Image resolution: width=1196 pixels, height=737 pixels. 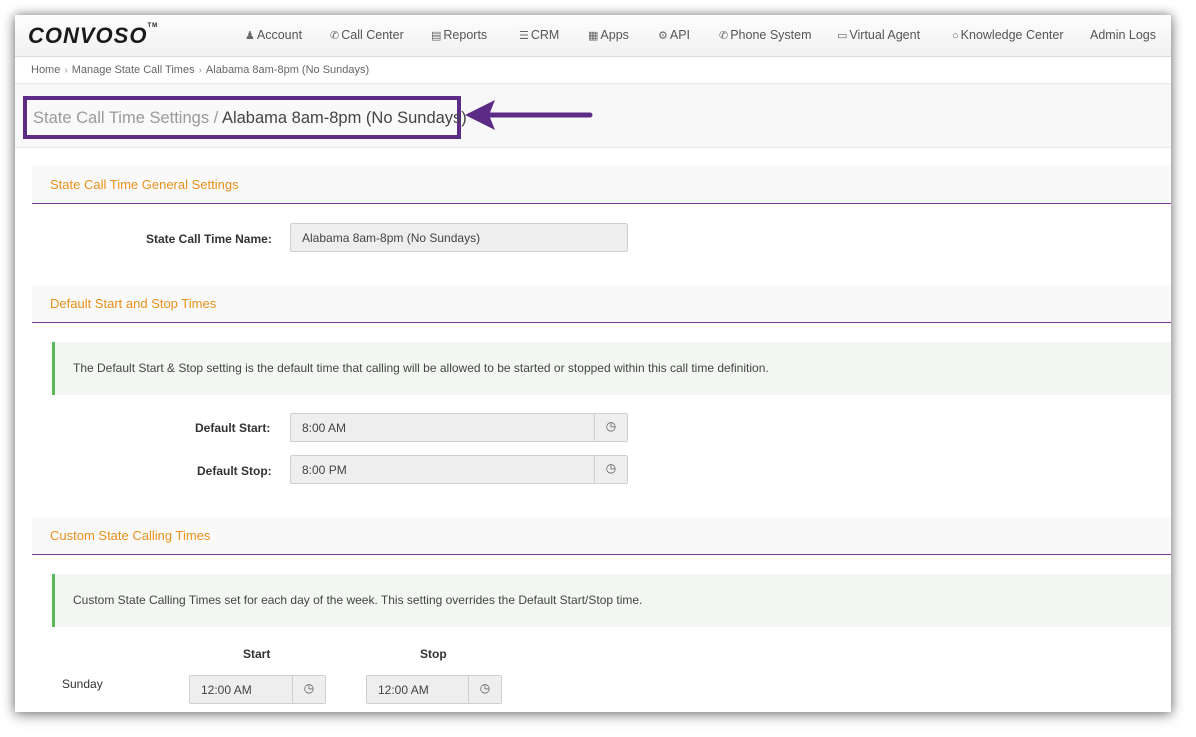 I want to click on user-icon: ♟, so click(x=250, y=36).